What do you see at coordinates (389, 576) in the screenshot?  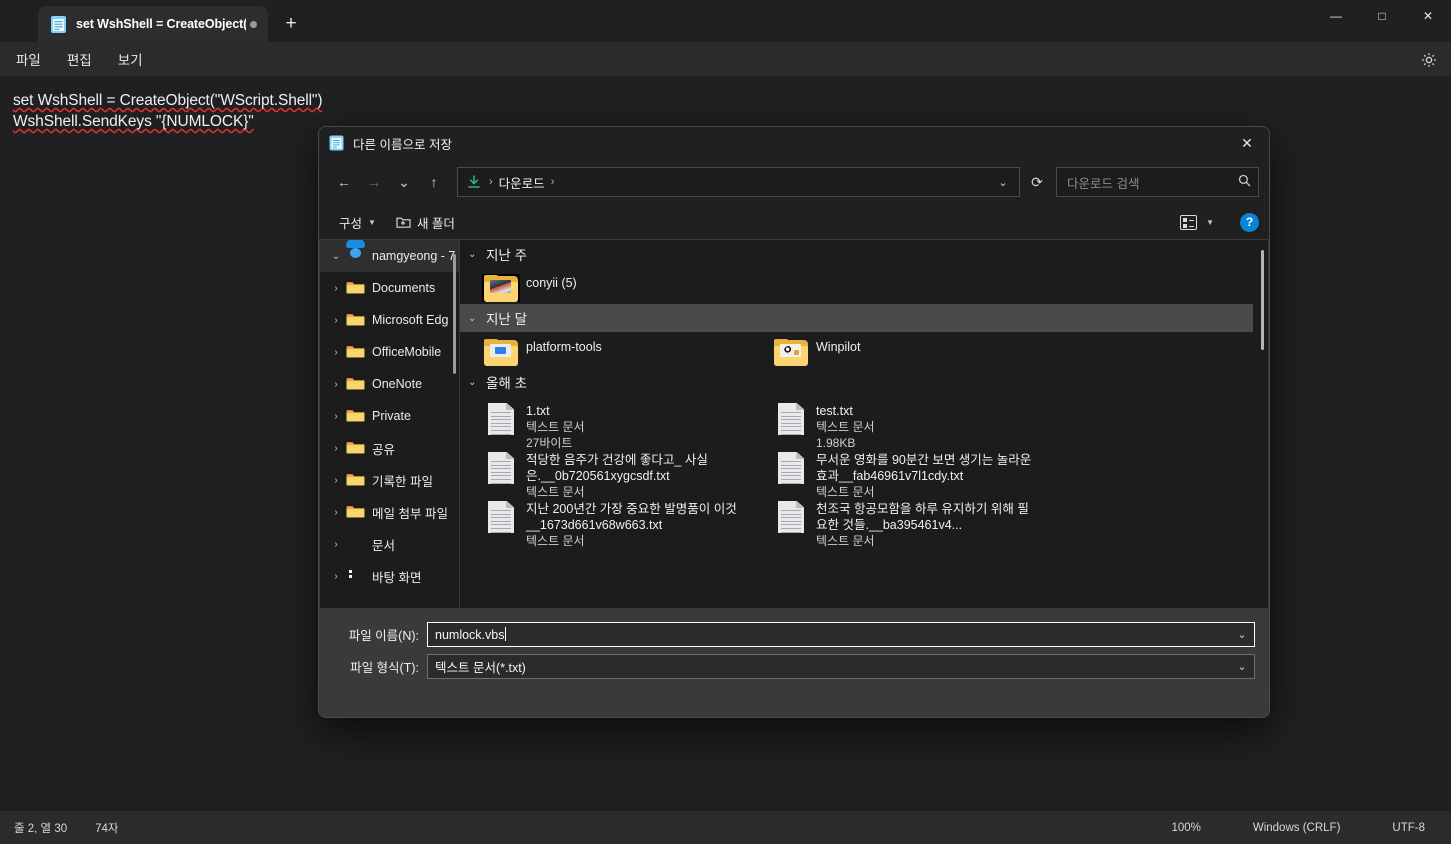 I see `tree-item-10: › 바탕 화면` at bounding box center [389, 576].